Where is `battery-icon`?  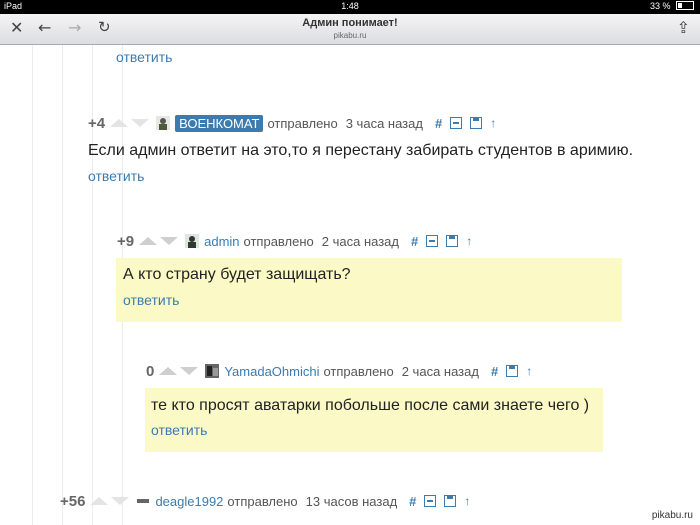 battery-icon is located at coordinates (685, 5).